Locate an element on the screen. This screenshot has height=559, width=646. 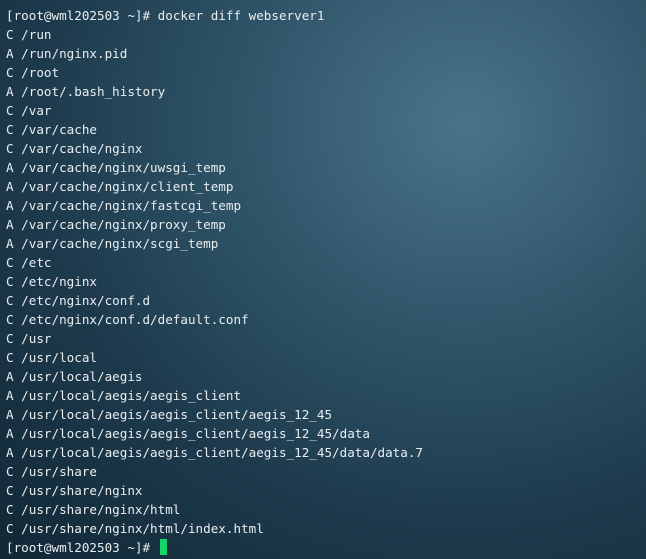
output-line: C /root is located at coordinates (33, 72).